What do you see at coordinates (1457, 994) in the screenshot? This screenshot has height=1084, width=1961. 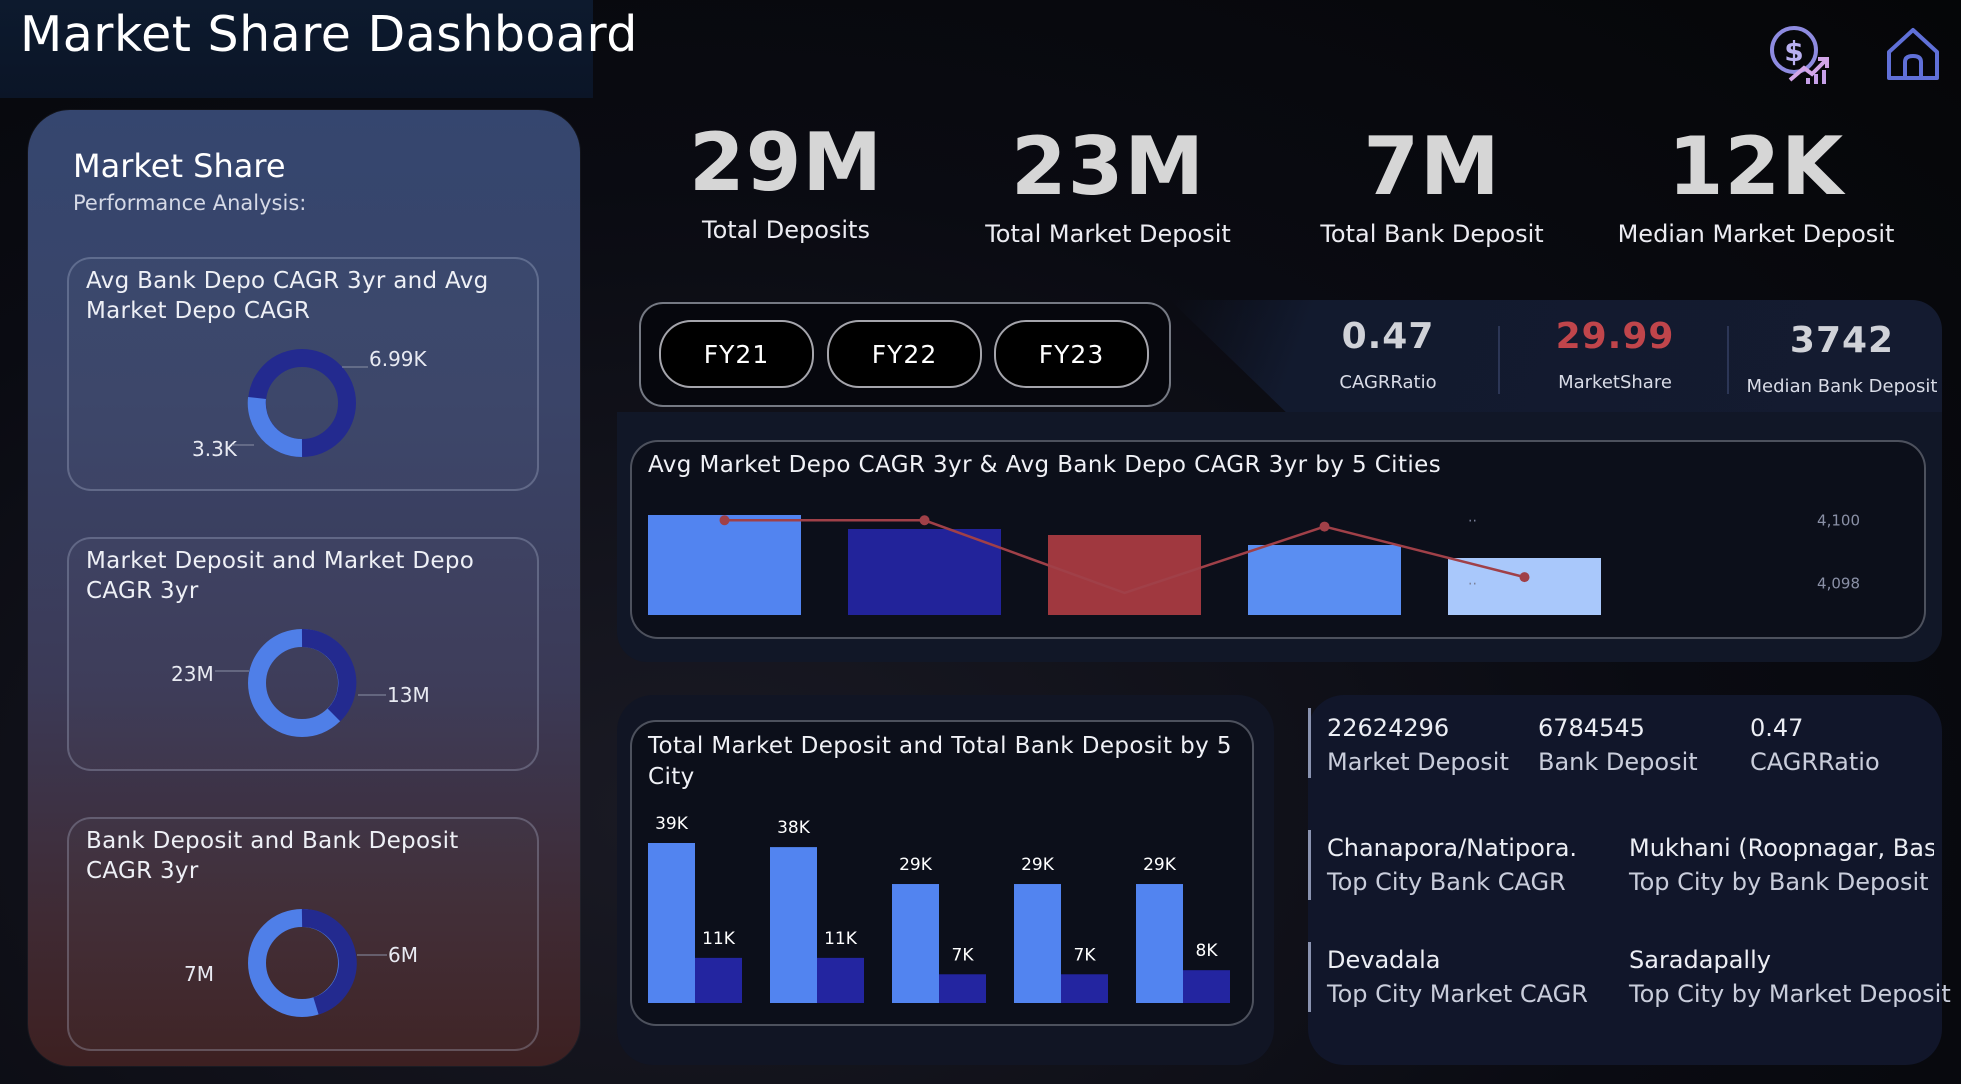 I see `top-city-market-cagr-label: Top City Market CAGR` at bounding box center [1457, 994].